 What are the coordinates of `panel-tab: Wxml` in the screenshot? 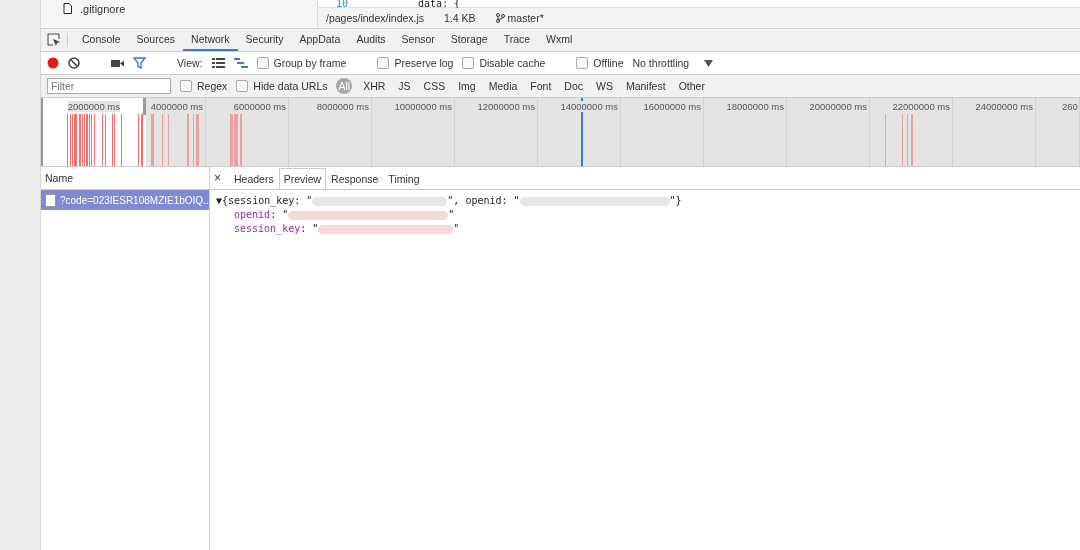 It's located at (559, 40).